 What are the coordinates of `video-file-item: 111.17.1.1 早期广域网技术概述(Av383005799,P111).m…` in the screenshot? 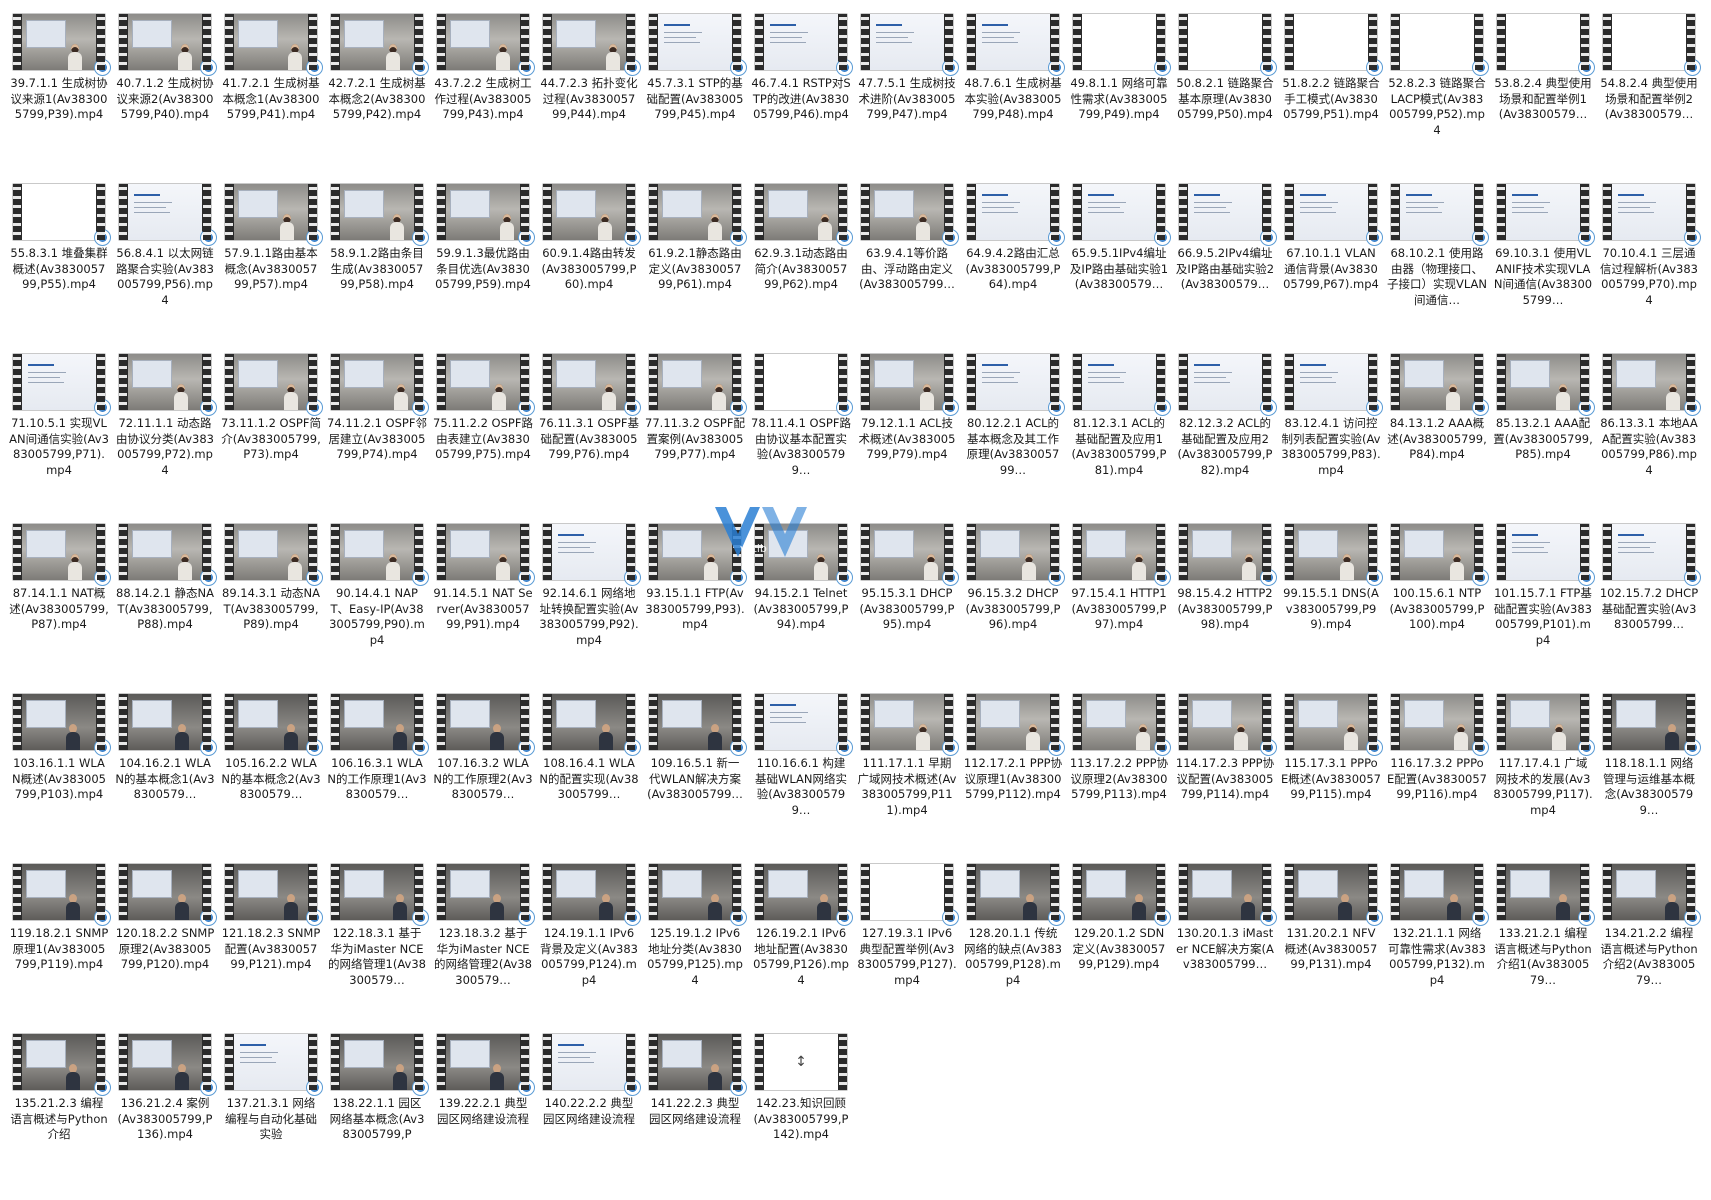 It's located at (907, 775).